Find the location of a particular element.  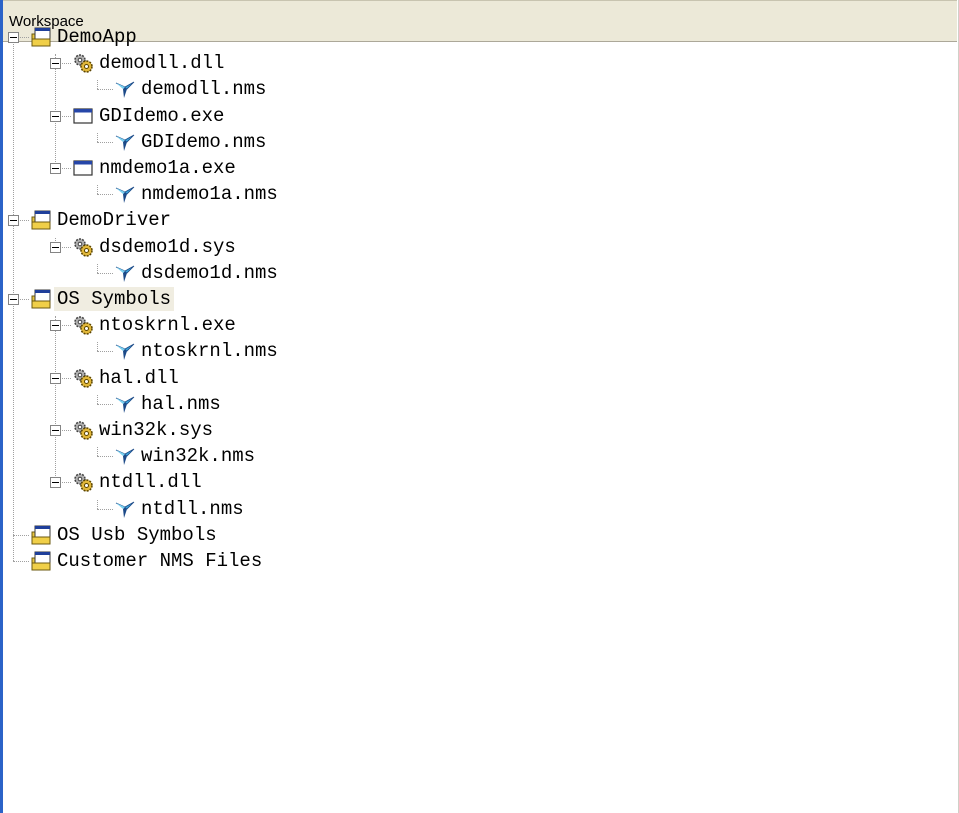

collapse-toggle-dsdemo1d-sys is located at coordinates (55, 247).